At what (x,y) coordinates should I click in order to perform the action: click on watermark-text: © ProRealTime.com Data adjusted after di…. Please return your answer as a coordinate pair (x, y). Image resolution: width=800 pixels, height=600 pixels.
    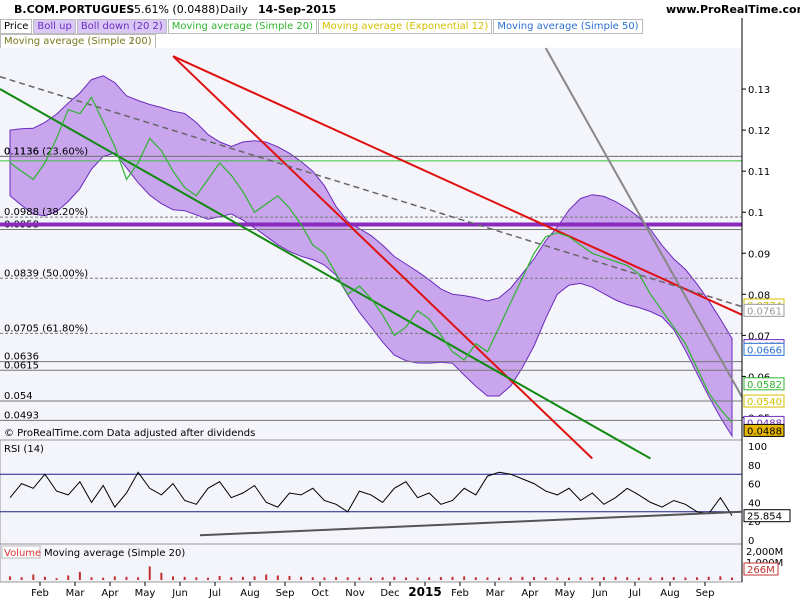
    Looking at the image, I should click on (129, 433).